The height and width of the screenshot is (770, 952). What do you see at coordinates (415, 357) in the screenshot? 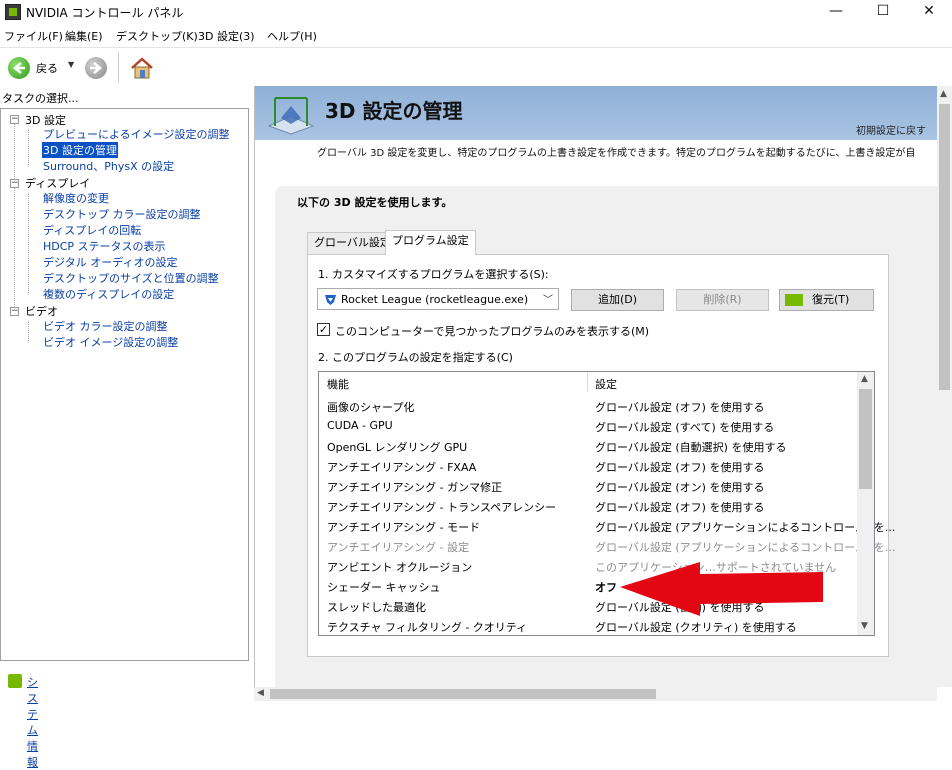
I see `step2-label: 2. このプログラムの設定を指定する(C)` at bounding box center [415, 357].